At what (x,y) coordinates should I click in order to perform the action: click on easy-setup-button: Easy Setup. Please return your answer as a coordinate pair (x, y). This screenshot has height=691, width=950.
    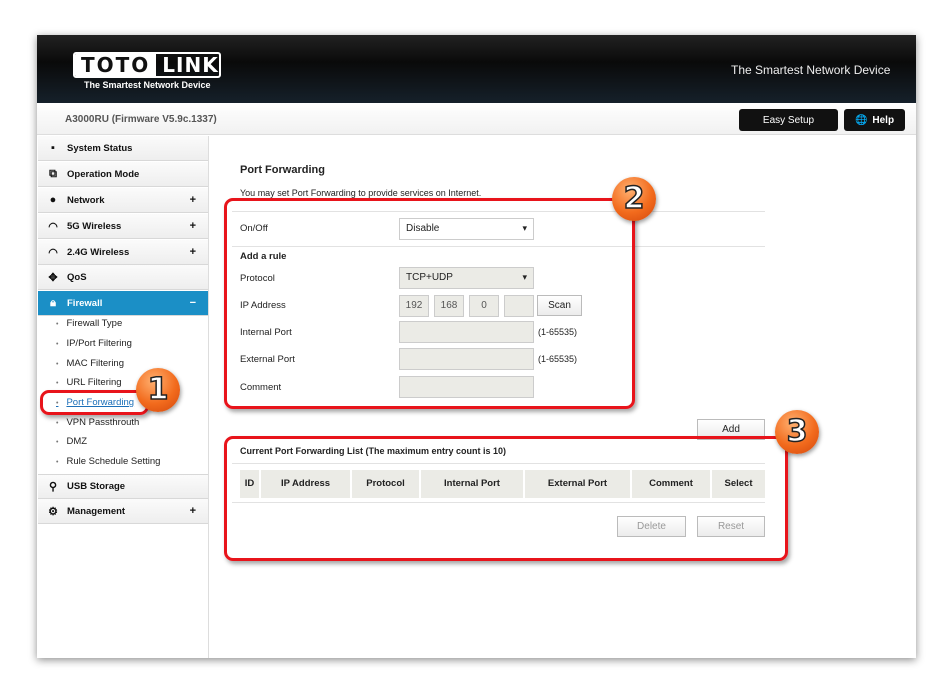
    Looking at the image, I should click on (788, 120).